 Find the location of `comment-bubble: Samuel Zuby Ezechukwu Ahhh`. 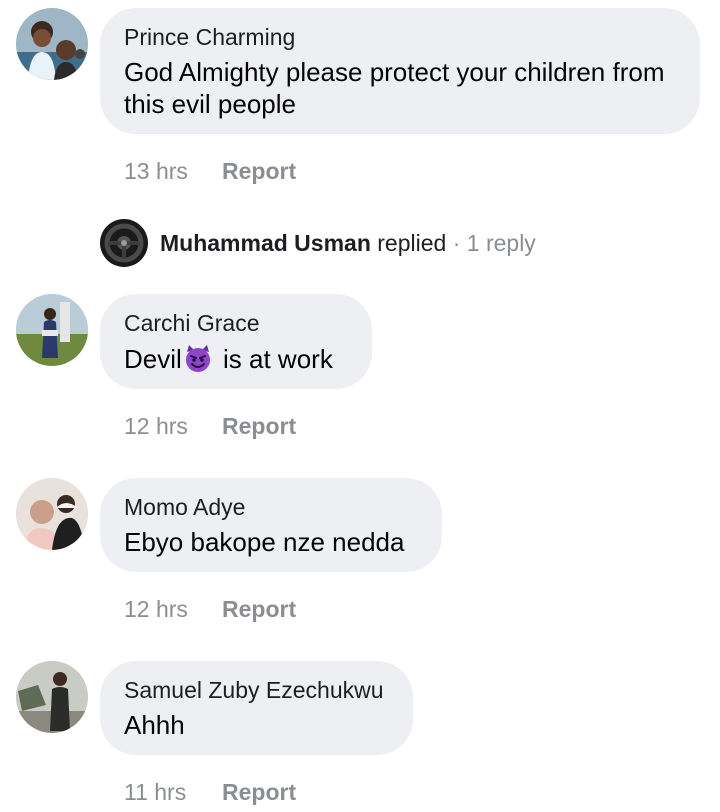

comment-bubble: Samuel Zuby Ezechukwu Ahhh is located at coordinates (256, 708).